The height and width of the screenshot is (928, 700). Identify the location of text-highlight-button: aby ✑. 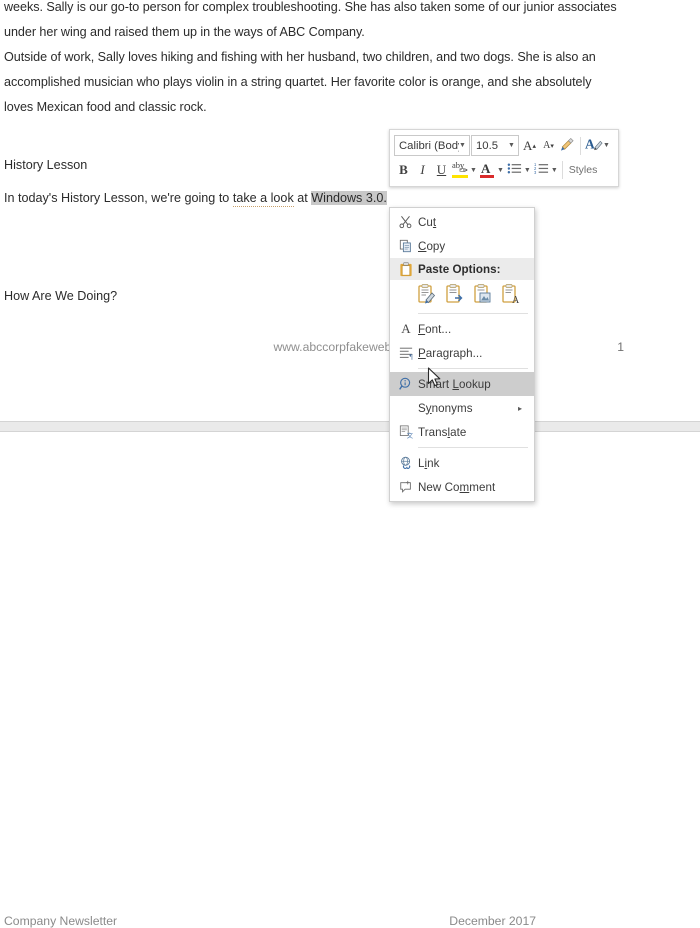
(460, 170).